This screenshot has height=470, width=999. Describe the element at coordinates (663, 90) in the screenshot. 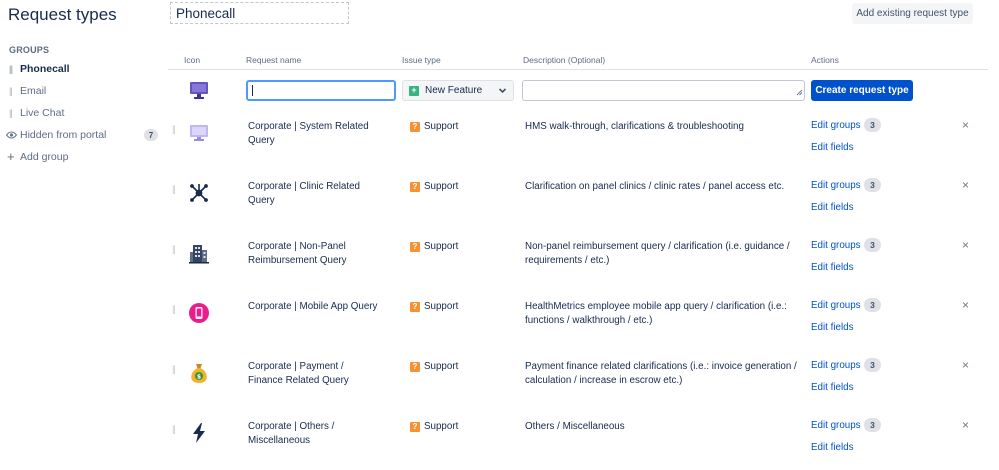

I see `description-textarea` at that location.